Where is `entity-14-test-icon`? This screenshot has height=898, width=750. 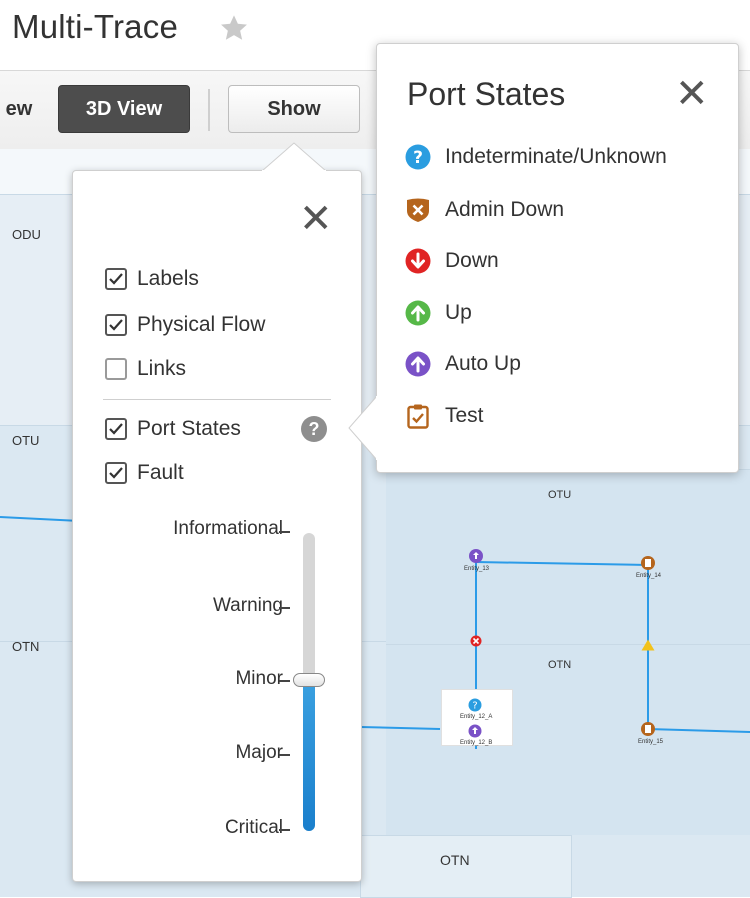 entity-14-test-icon is located at coordinates (648, 563).